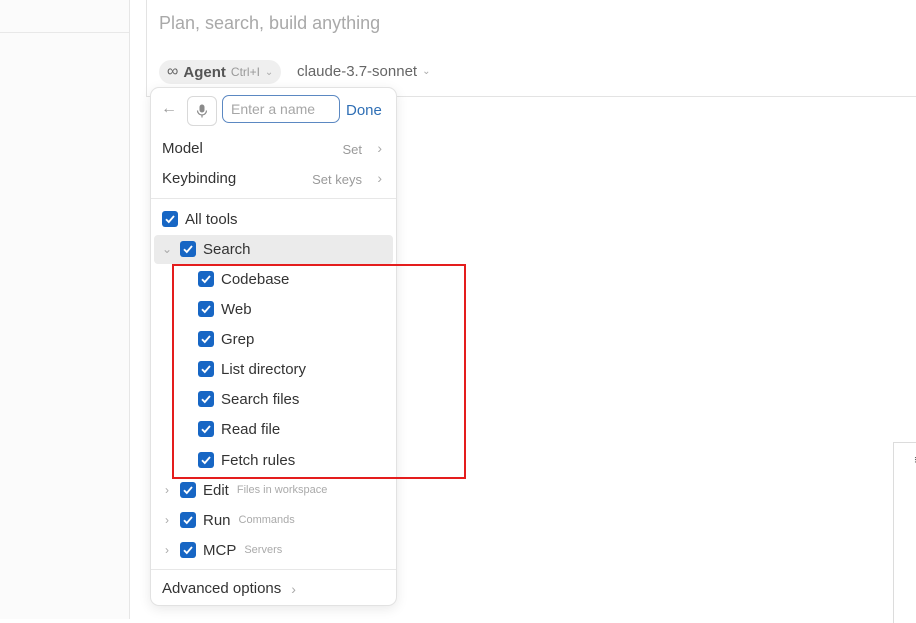 This screenshot has height=623, width=916. I want to click on model-name: claude-3.7-sonnet, so click(357, 71).